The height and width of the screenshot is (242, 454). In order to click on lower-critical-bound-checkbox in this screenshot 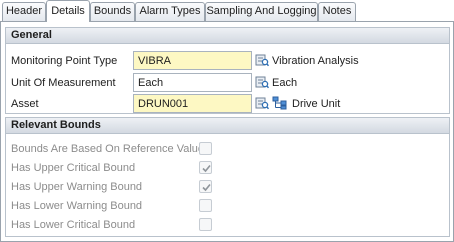, I will do `click(205, 224)`.